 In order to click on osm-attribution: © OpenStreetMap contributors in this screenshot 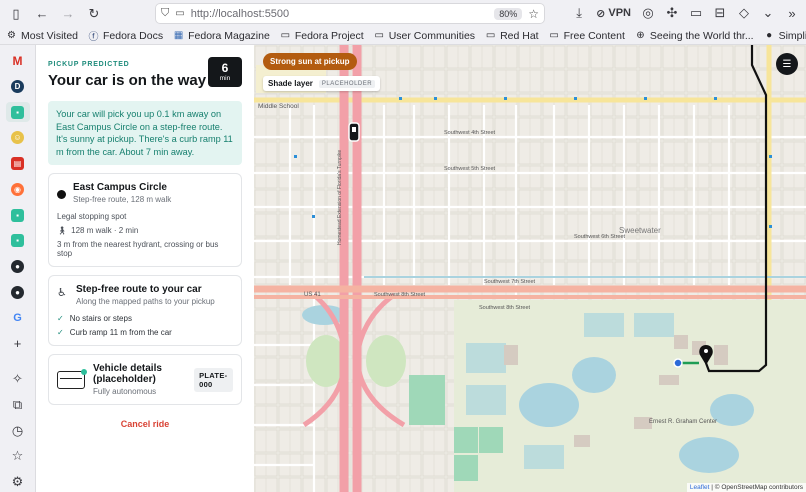, I will do `click(759, 487)`.